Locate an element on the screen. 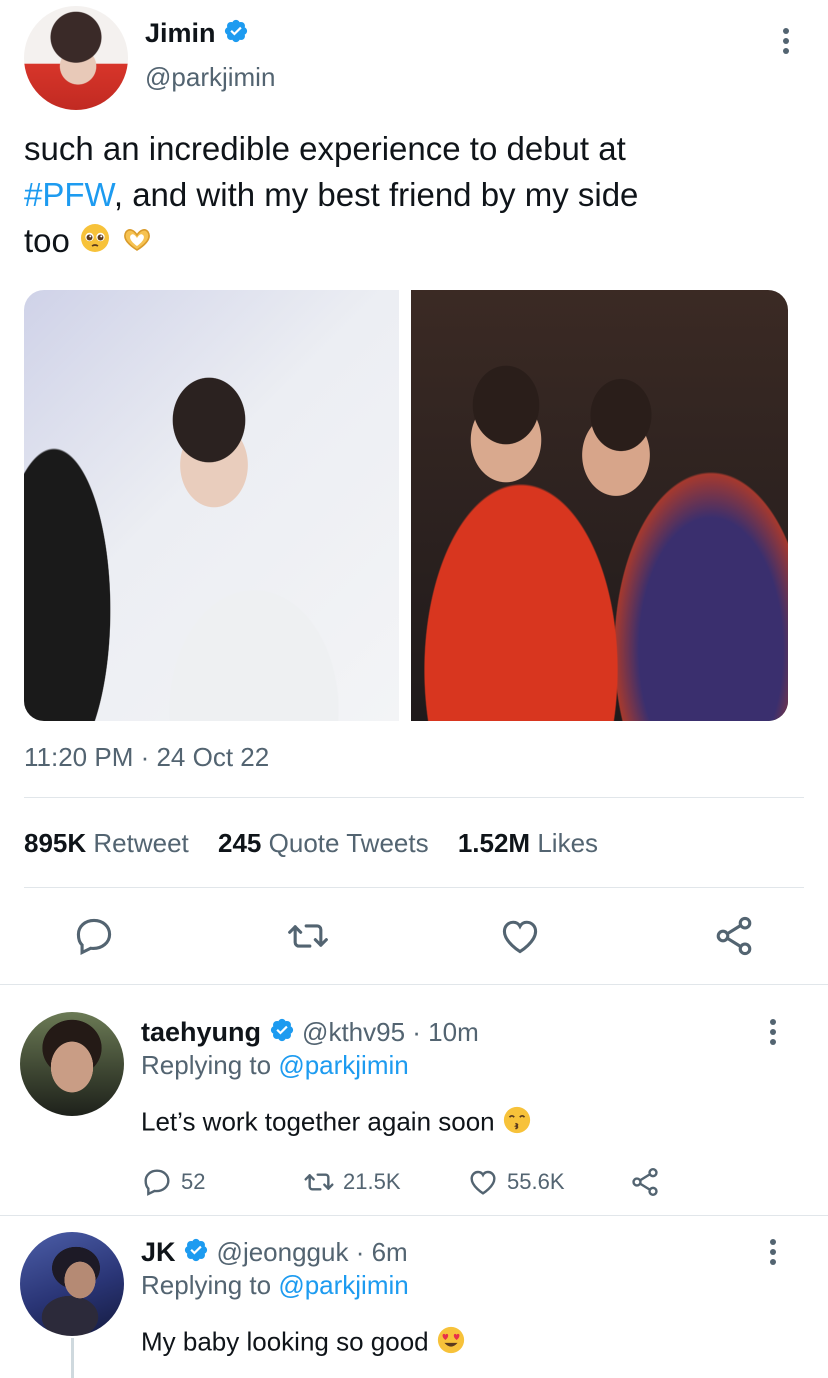 The height and width of the screenshot is (1378, 828). reply-author-name: JK is located at coordinates (158, 1252).